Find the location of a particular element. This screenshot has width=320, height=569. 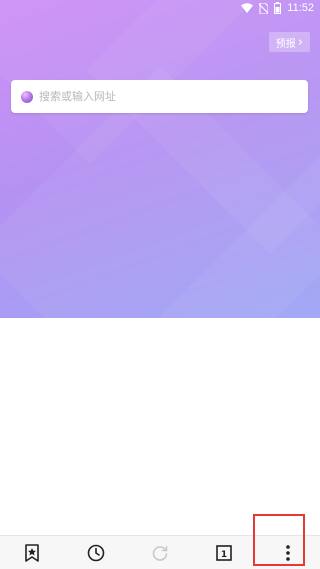

chevron-right-icon: › is located at coordinates (300, 42).